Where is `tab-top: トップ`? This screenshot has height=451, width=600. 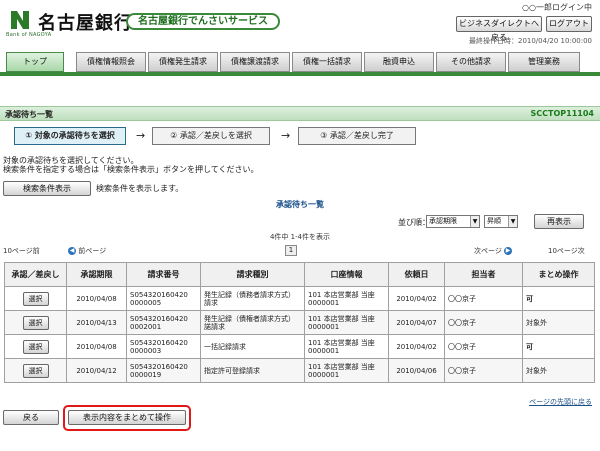
tab-top: トップ is located at coordinates (35, 62).